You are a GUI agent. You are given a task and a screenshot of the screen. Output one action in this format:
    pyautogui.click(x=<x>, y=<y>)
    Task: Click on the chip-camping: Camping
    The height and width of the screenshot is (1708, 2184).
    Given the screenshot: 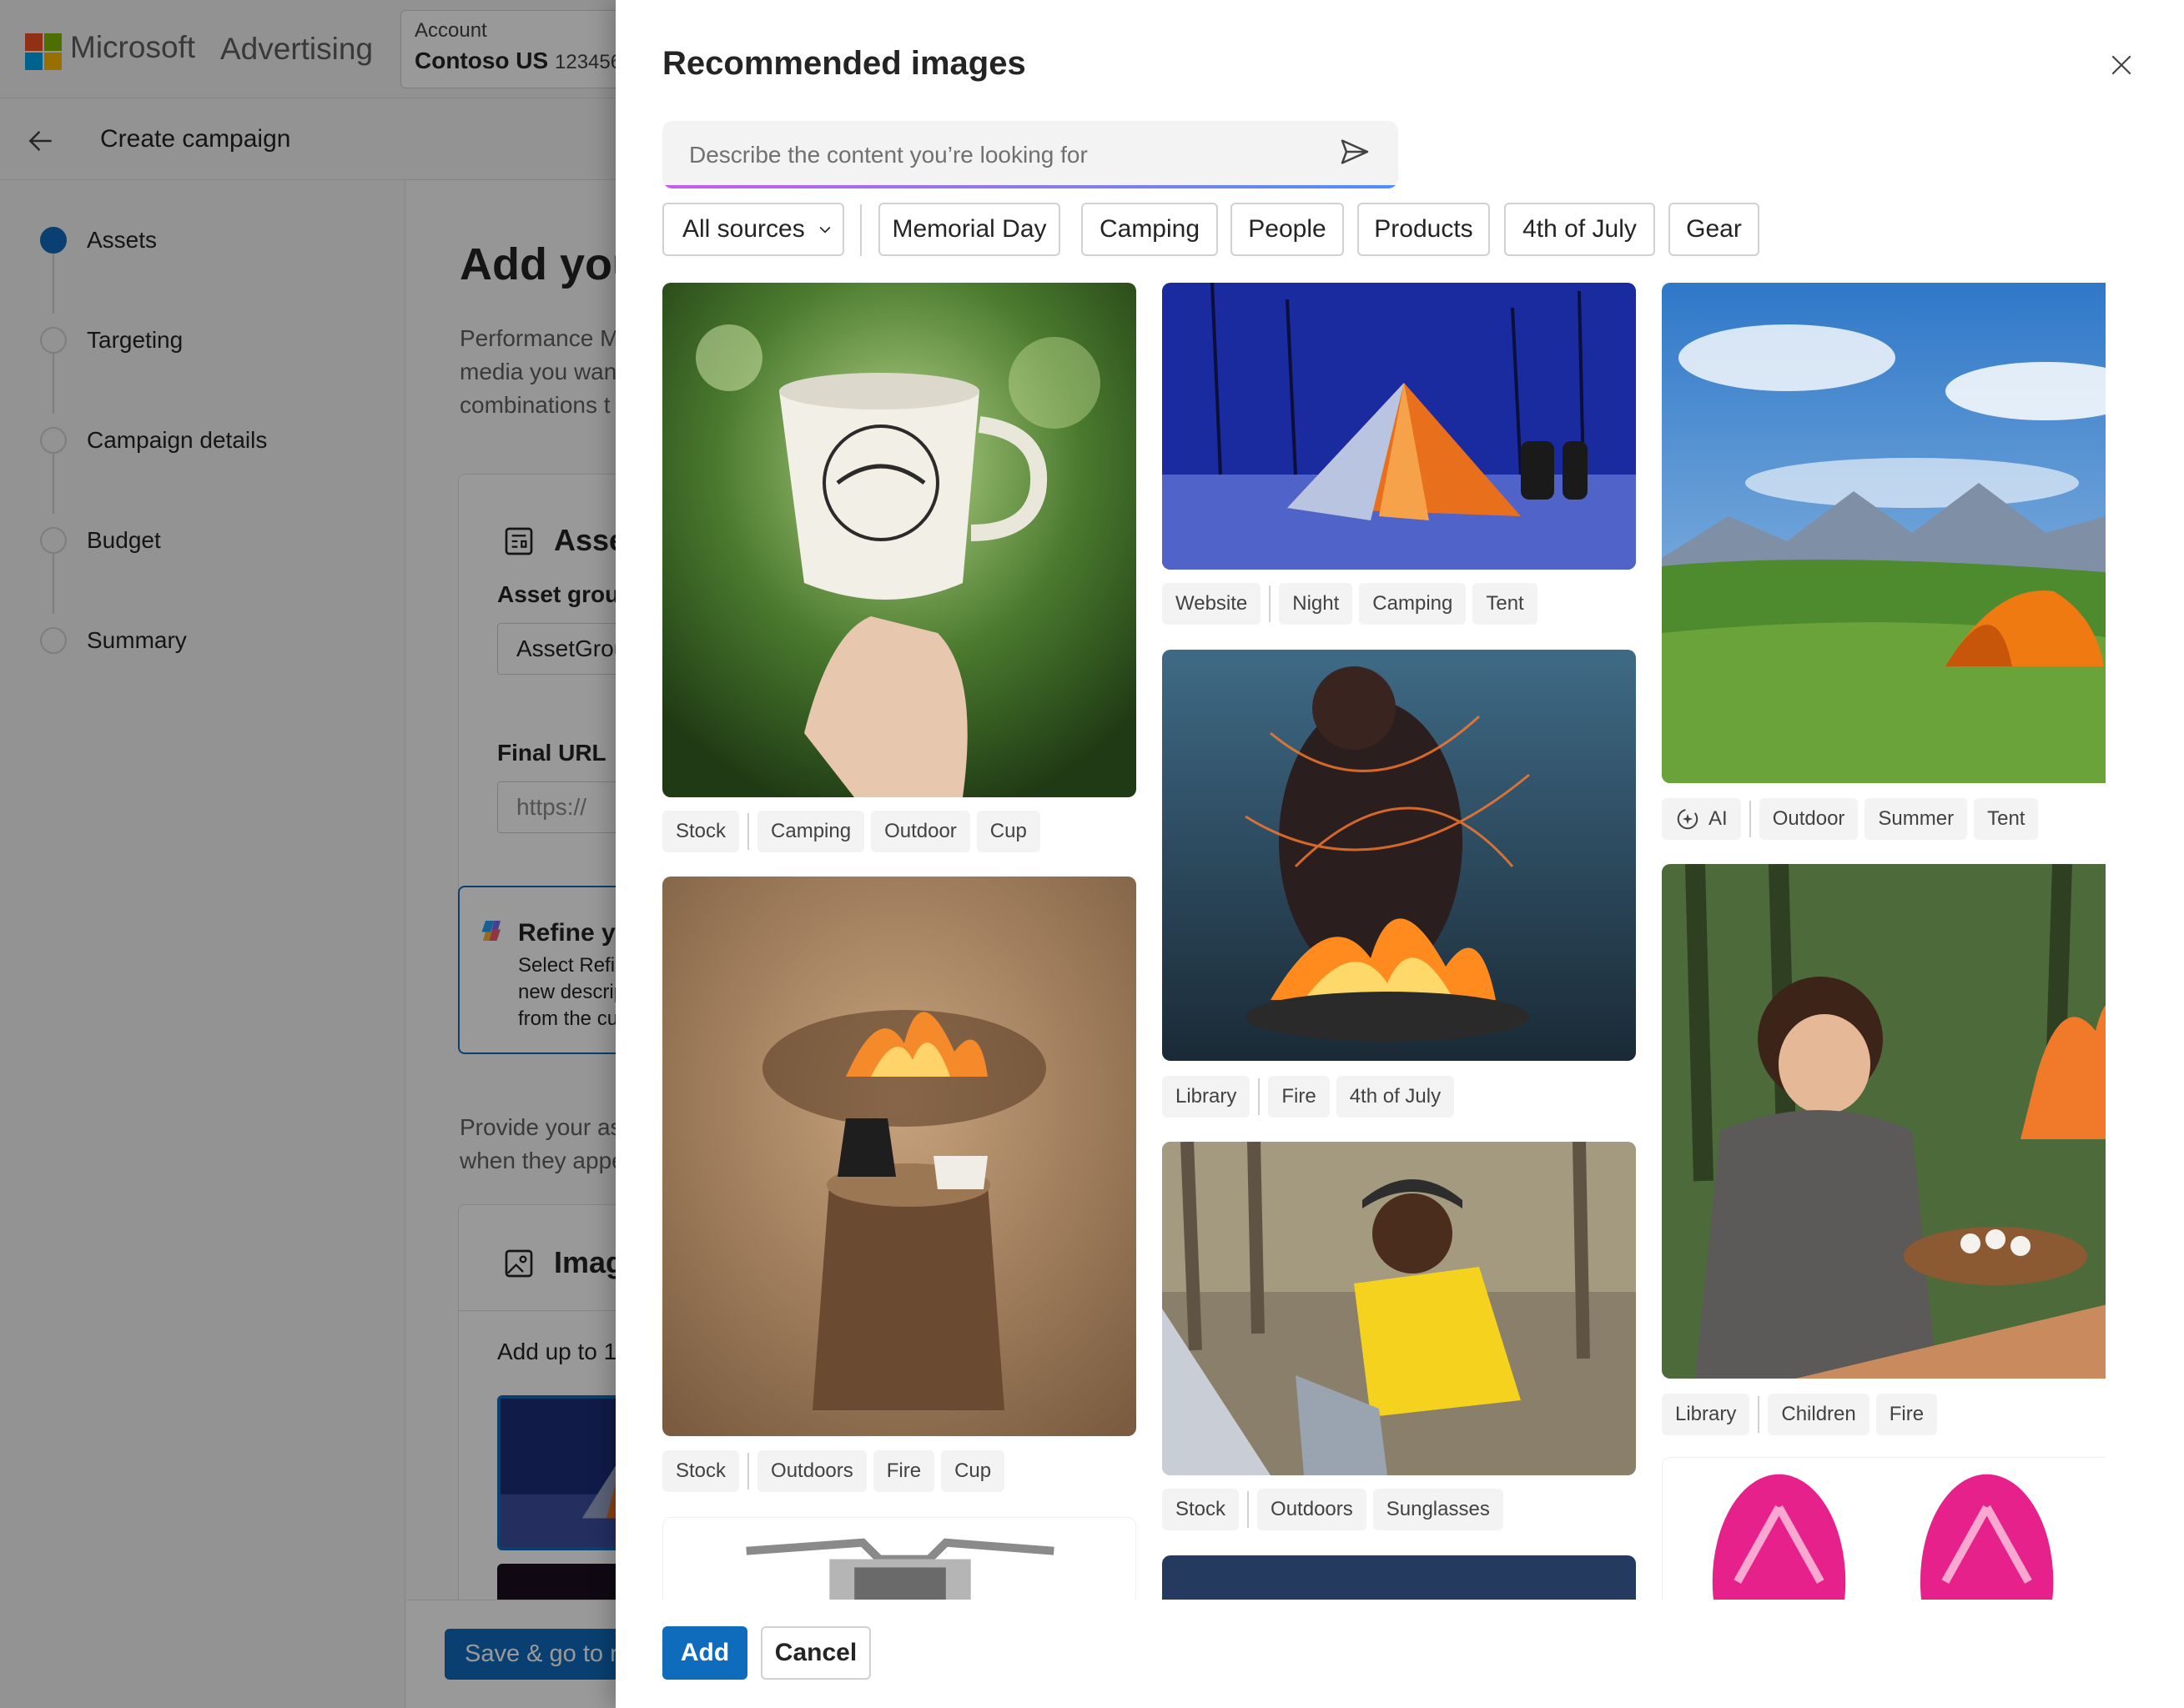 What is the action you would take?
    pyautogui.click(x=1149, y=230)
    